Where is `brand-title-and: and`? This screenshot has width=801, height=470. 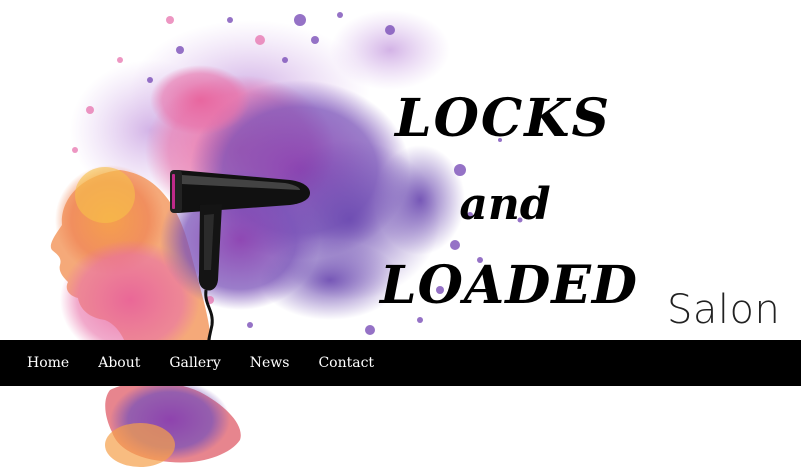
brand-title-and: and is located at coordinates (505, 204).